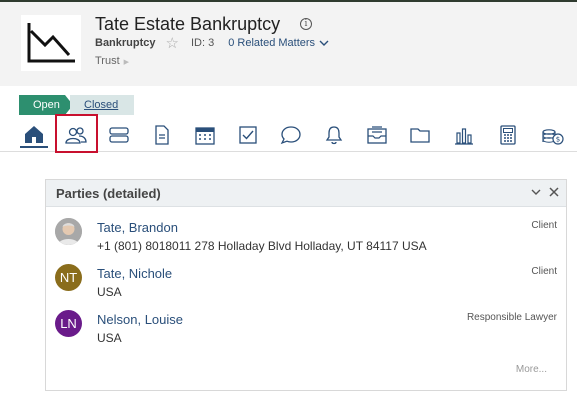 The image size is (577, 400). I want to click on party-name: Tate, Brandon, so click(137, 227).